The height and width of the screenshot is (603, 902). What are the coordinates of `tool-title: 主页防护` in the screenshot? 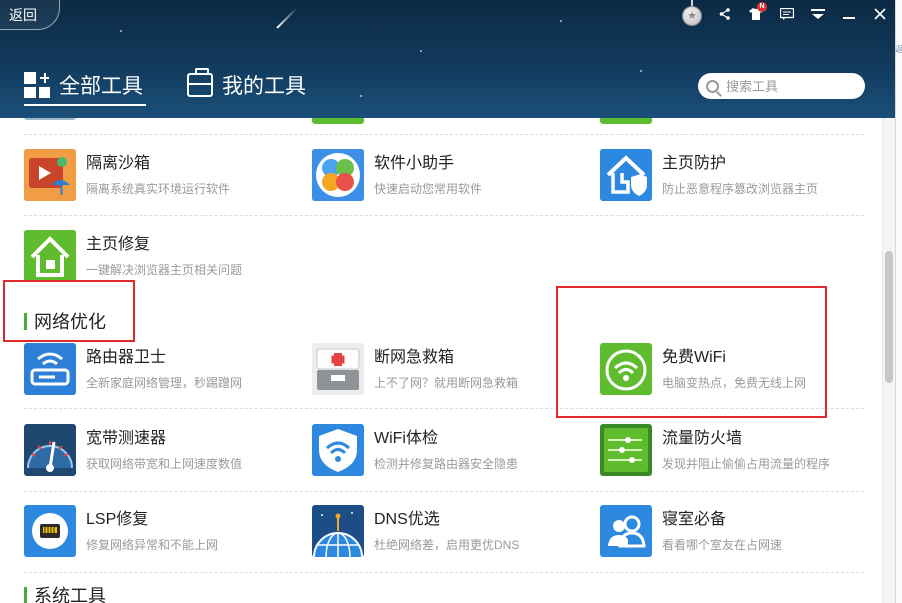 It's located at (694, 163).